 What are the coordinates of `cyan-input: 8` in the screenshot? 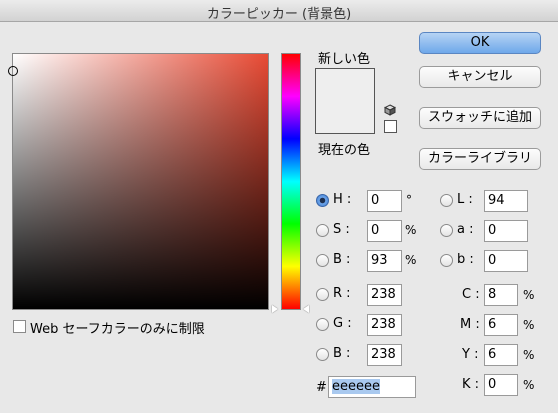 It's located at (501, 295).